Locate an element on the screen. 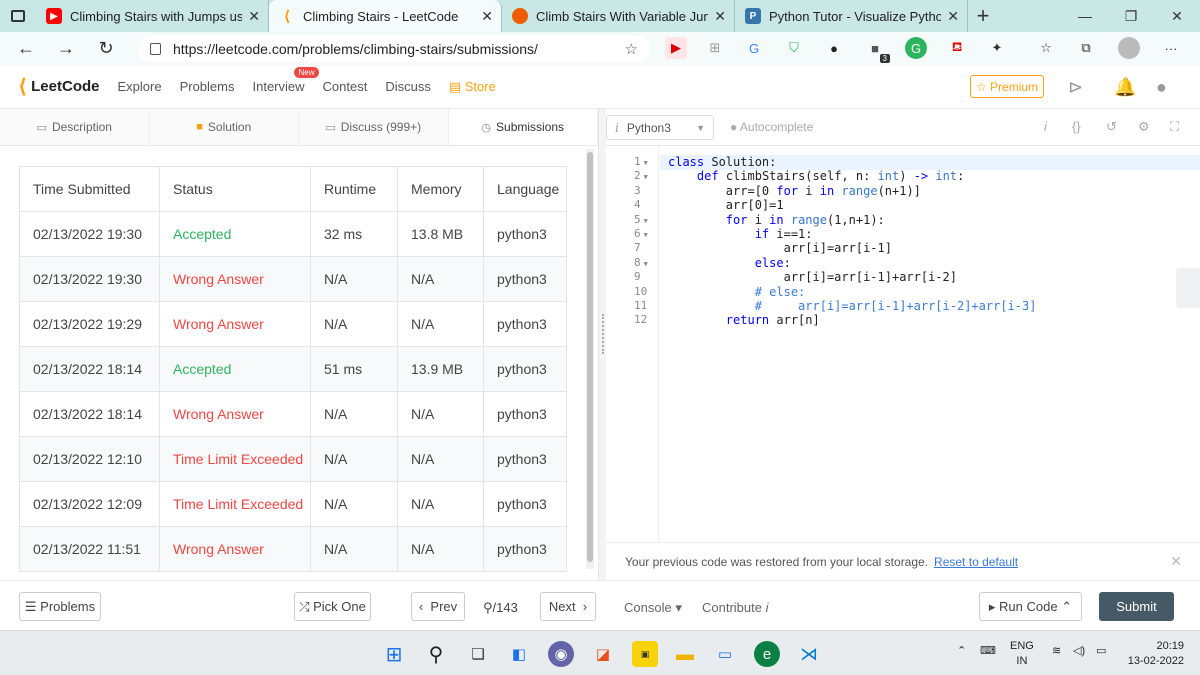  tab-description: ▭ Description is located at coordinates (75, 127).